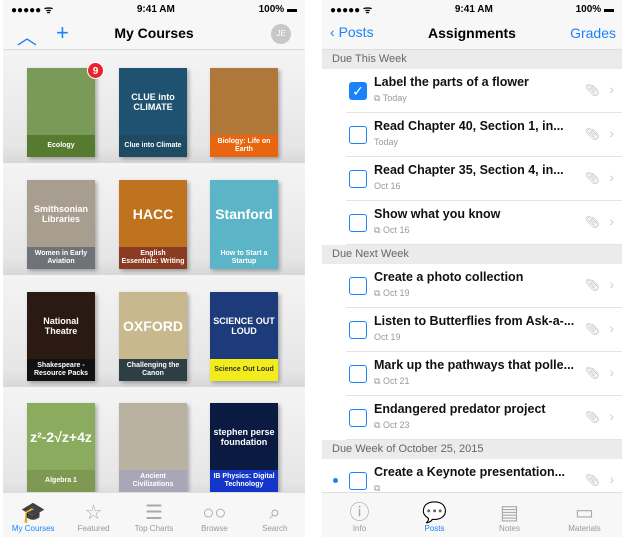 The image size is (630, 539). What do you see at coordinates (244, 258) in the screenshot?
I see `book-title: How to Start a Startup` at bounding box center [244, 258].